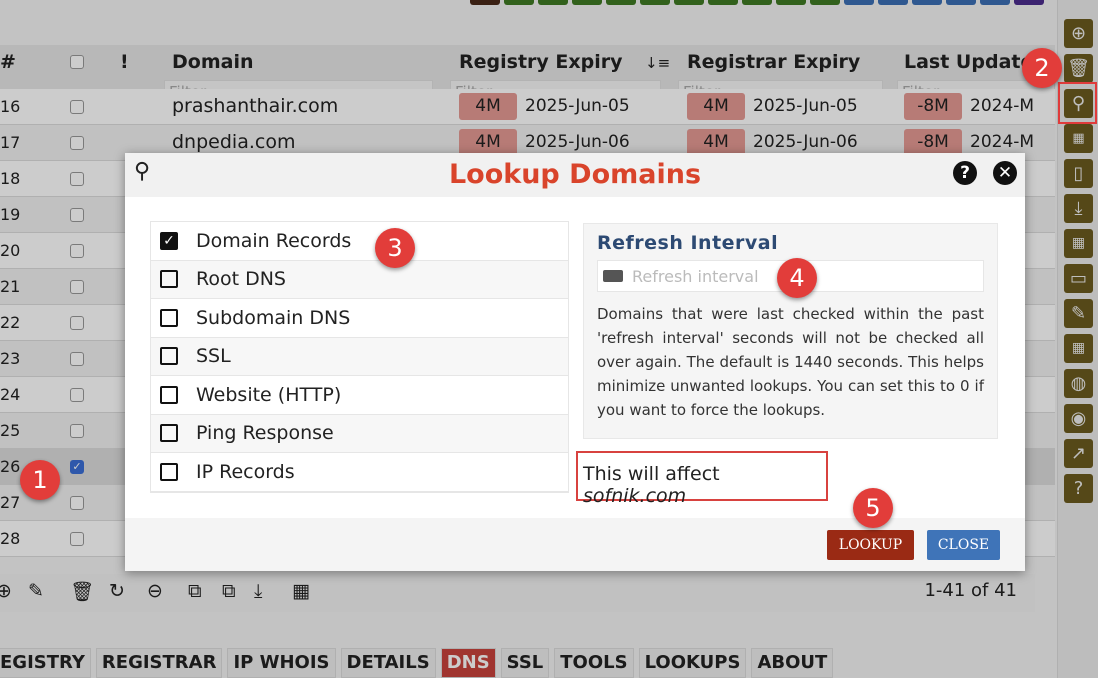 Image resolution: width=1098 pixels, height=678 pixels. What do you see at coordinates (688, 243) in the screenshot?
I see `refresh-interval-title: Refresh Interval` at bounding box center [688, 243].